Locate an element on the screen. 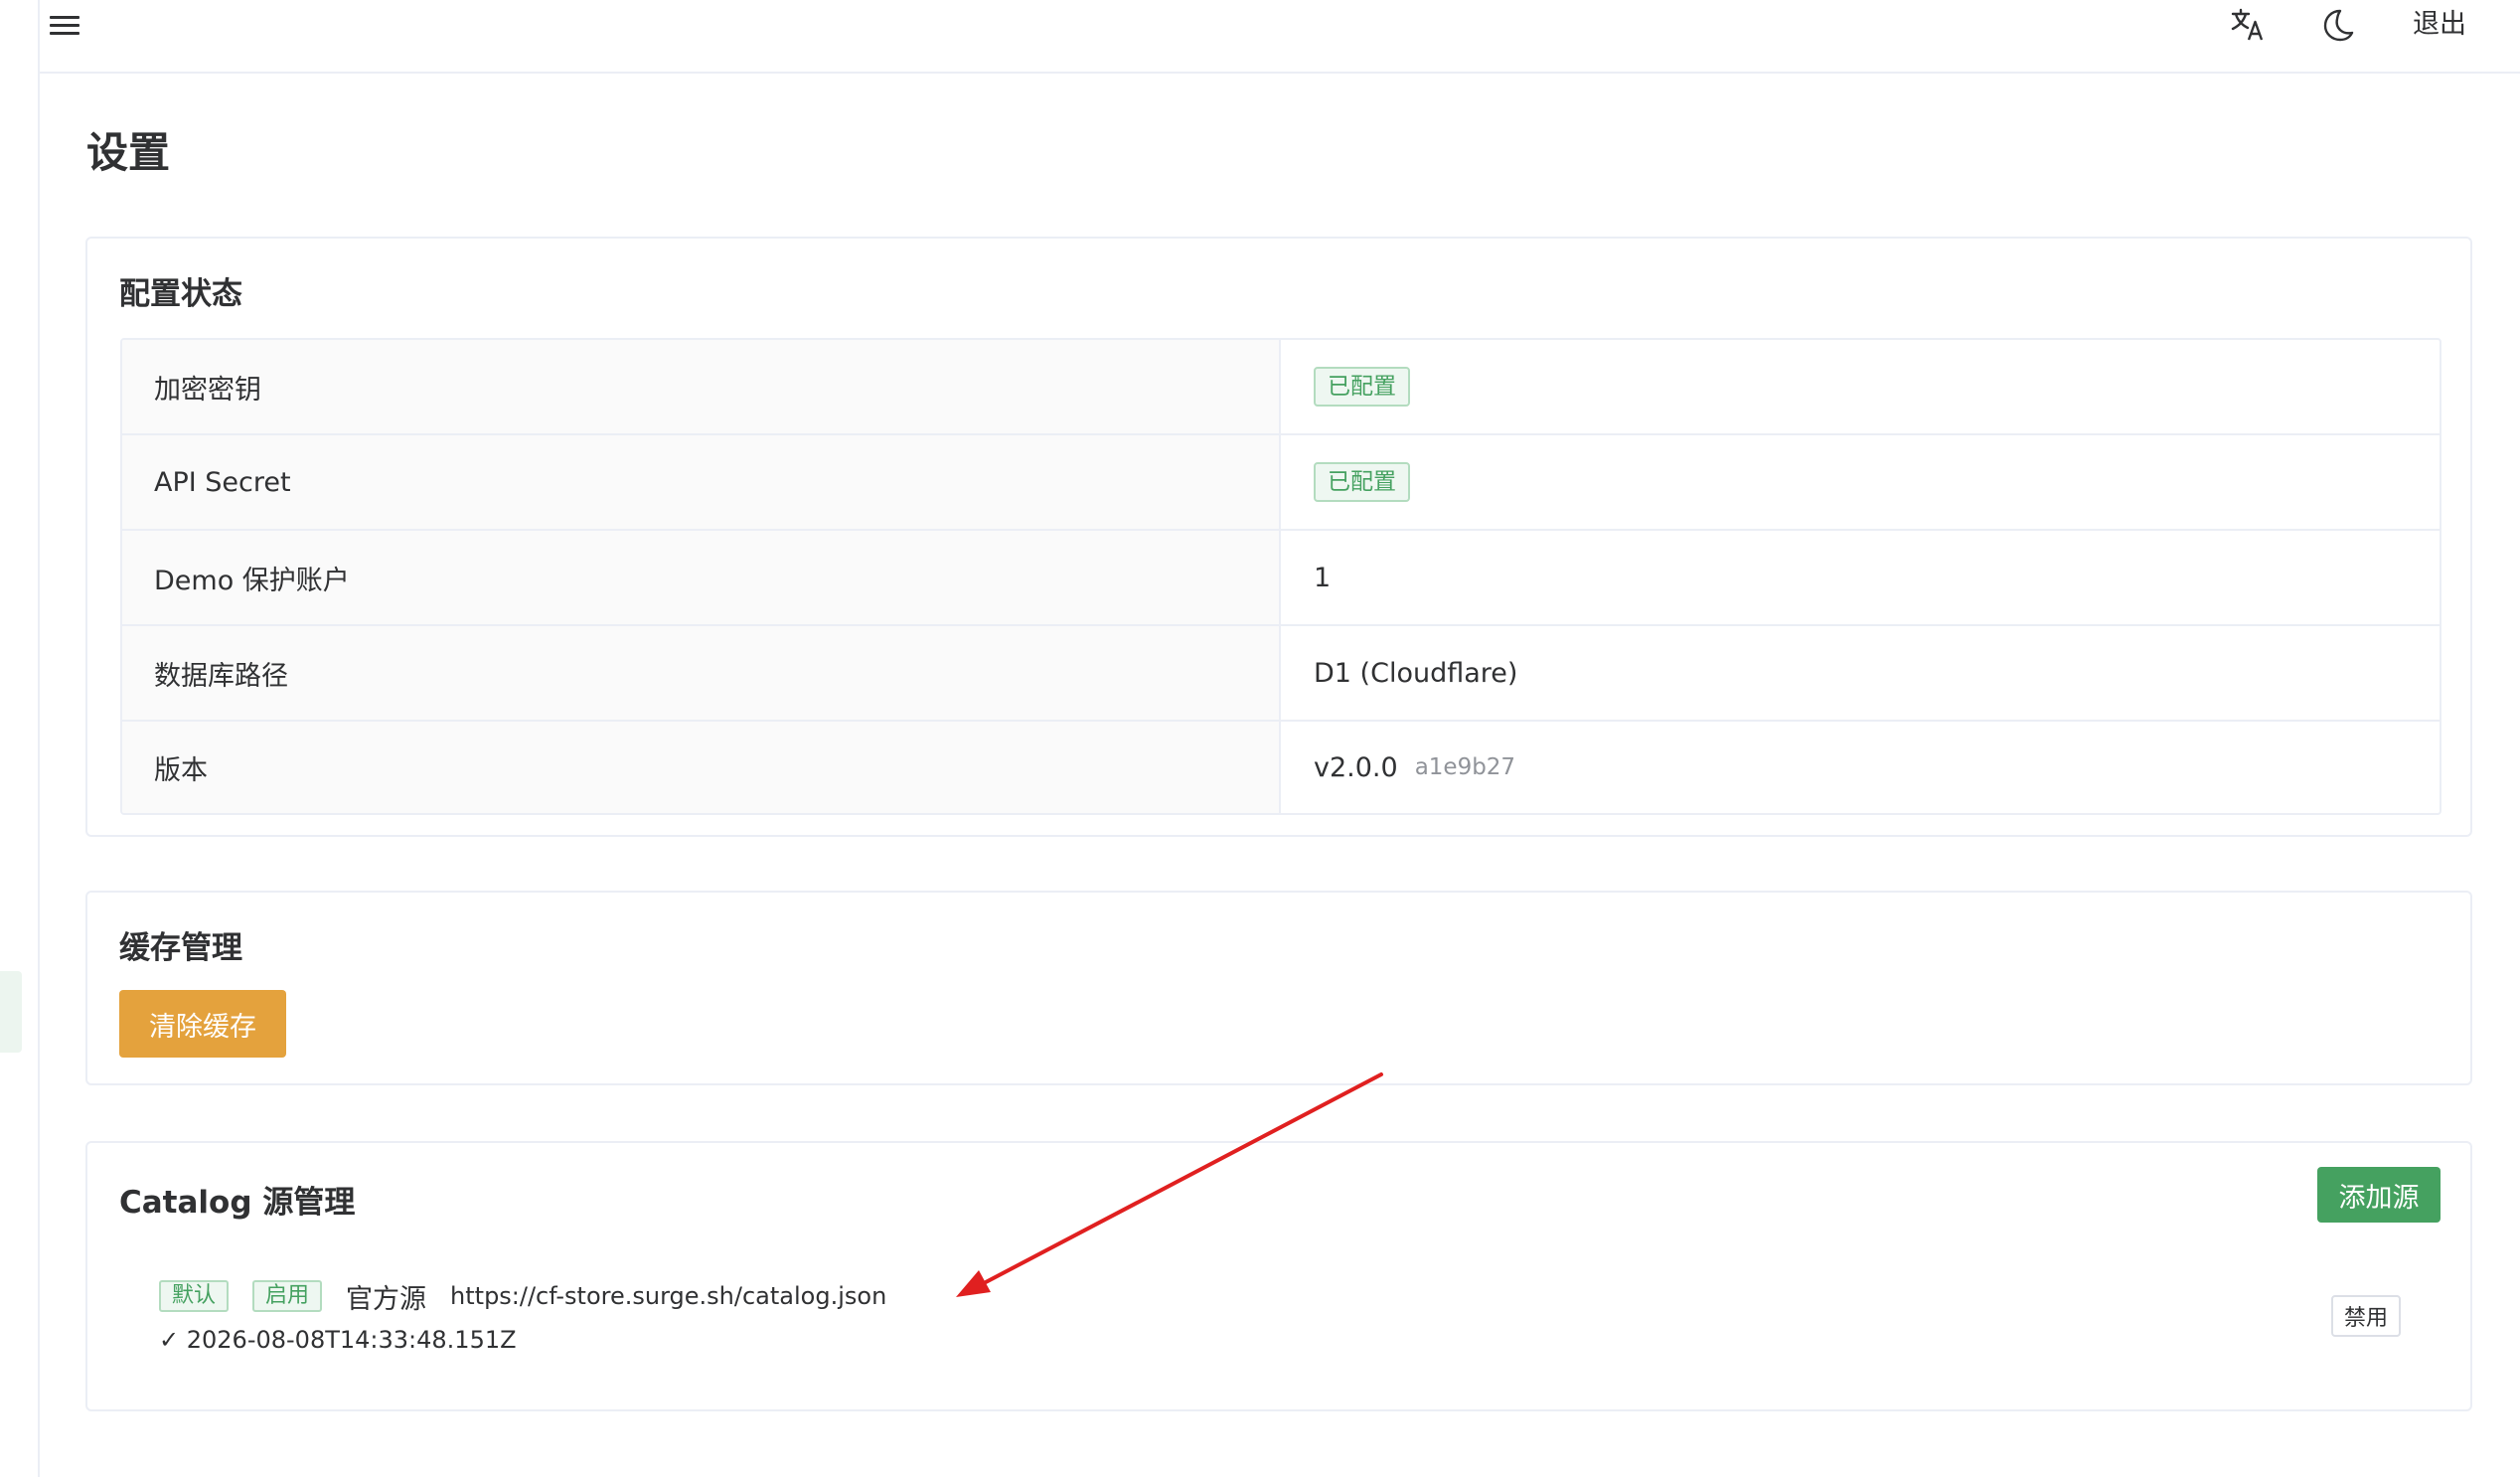 This screenshot has width=2520, height=1477. table-row: 数据库路径 D1 (Cloudflare) is located at coordinates (1281, 674).